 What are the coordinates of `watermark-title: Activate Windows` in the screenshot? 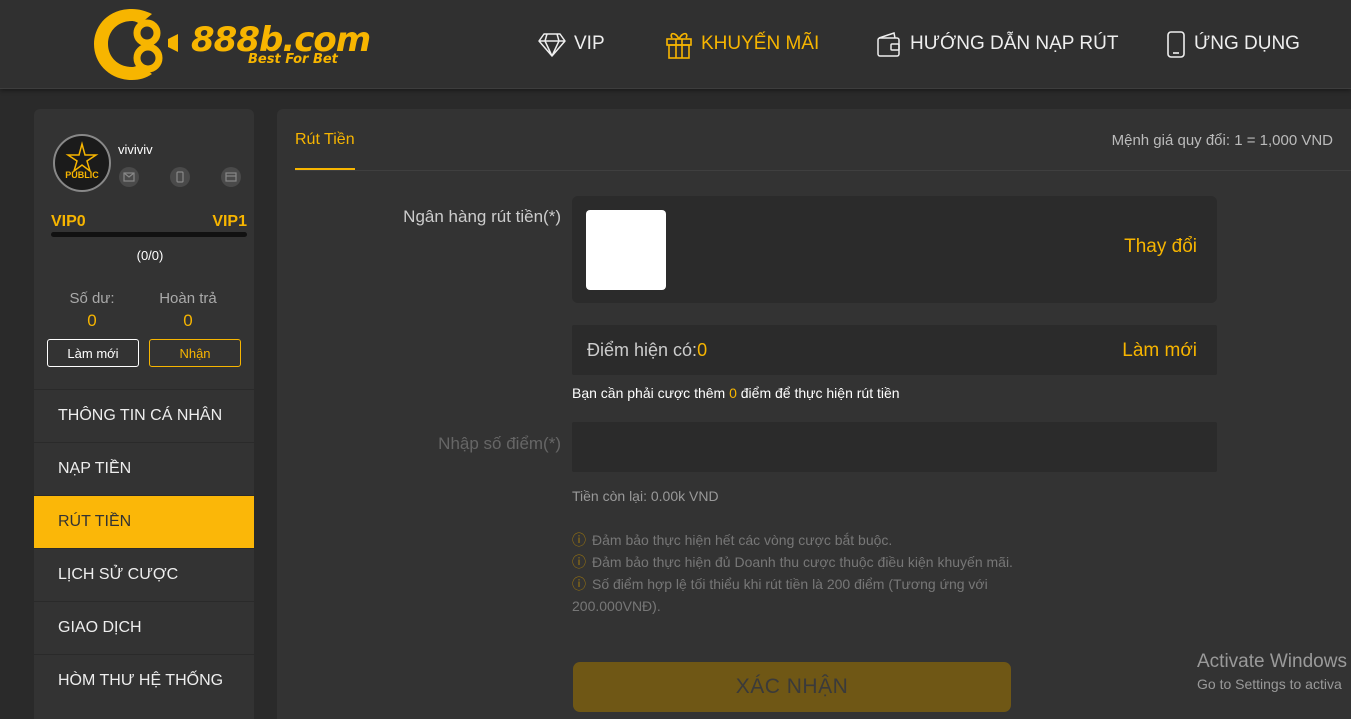 It's located at (1272, 661).